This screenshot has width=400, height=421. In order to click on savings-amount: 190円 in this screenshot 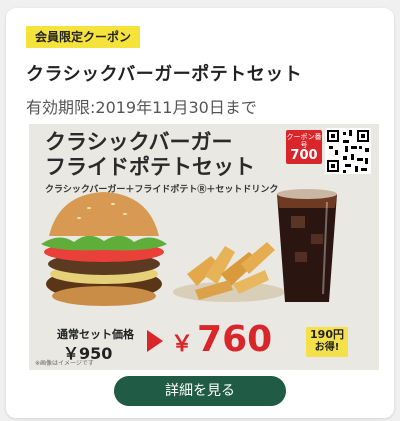, I will do `click(327, 334)`.